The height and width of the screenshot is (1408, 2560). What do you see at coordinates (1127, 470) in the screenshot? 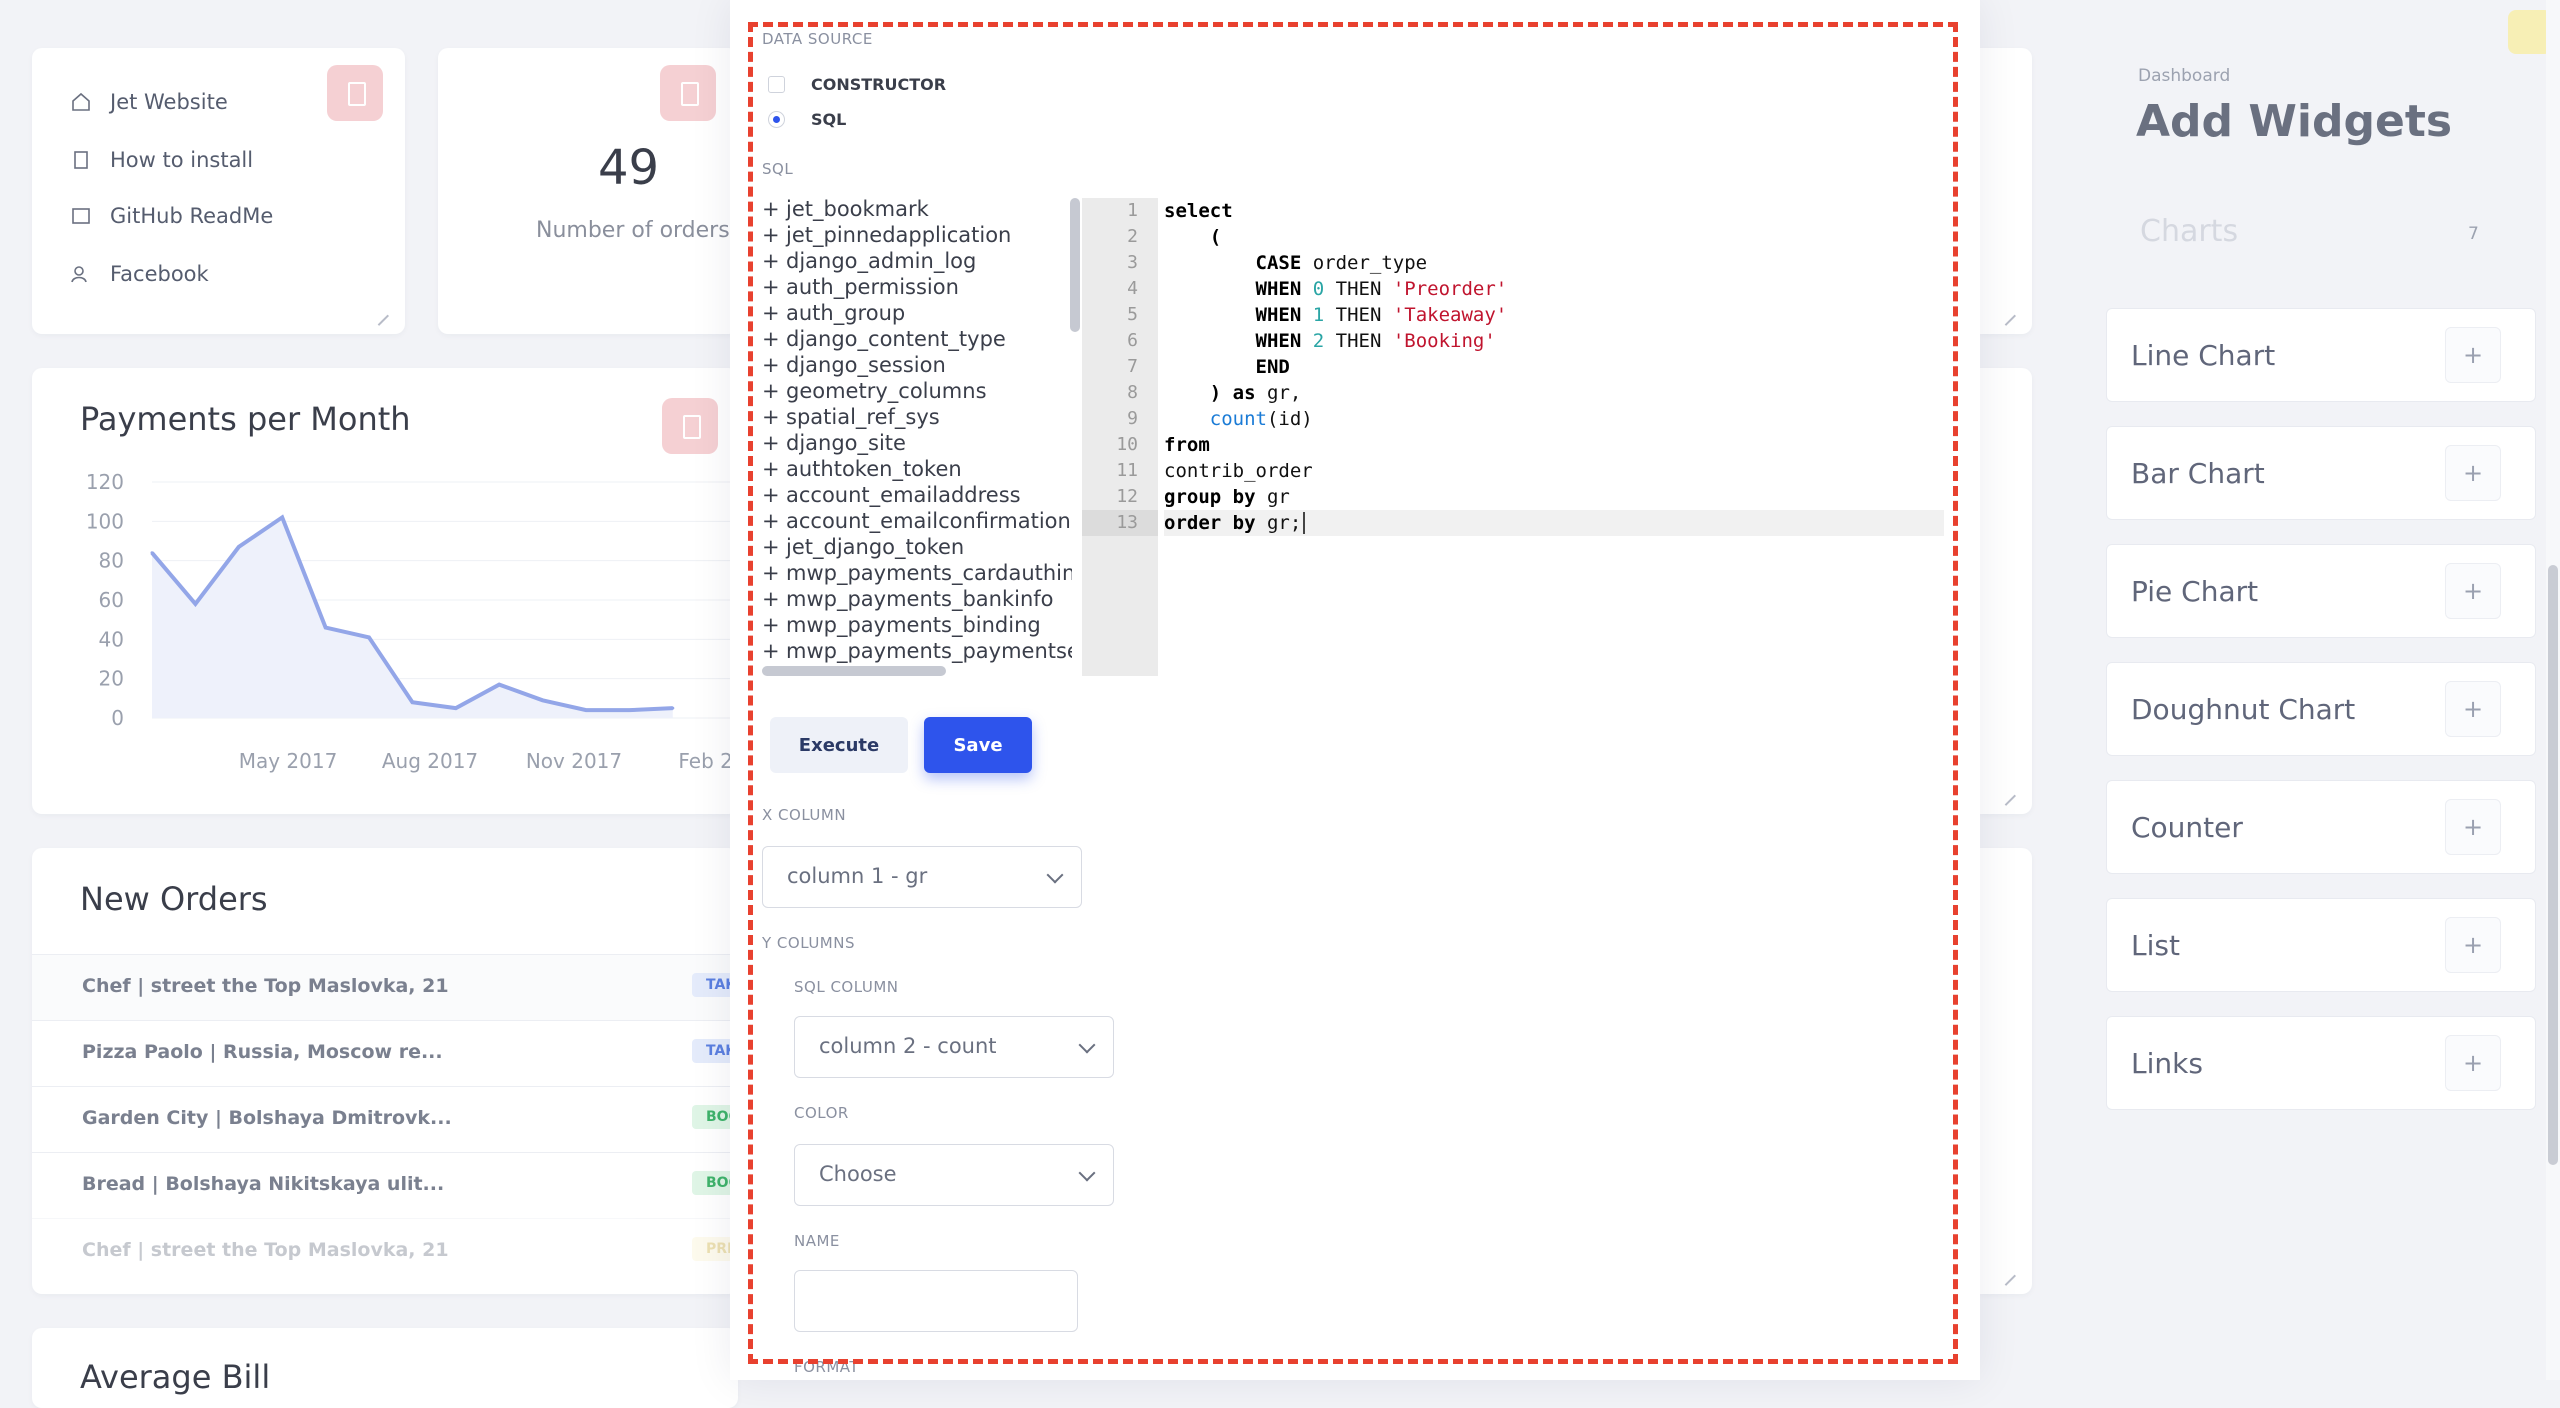
I see `line-number: 11` at bounding box center [1127, 470].